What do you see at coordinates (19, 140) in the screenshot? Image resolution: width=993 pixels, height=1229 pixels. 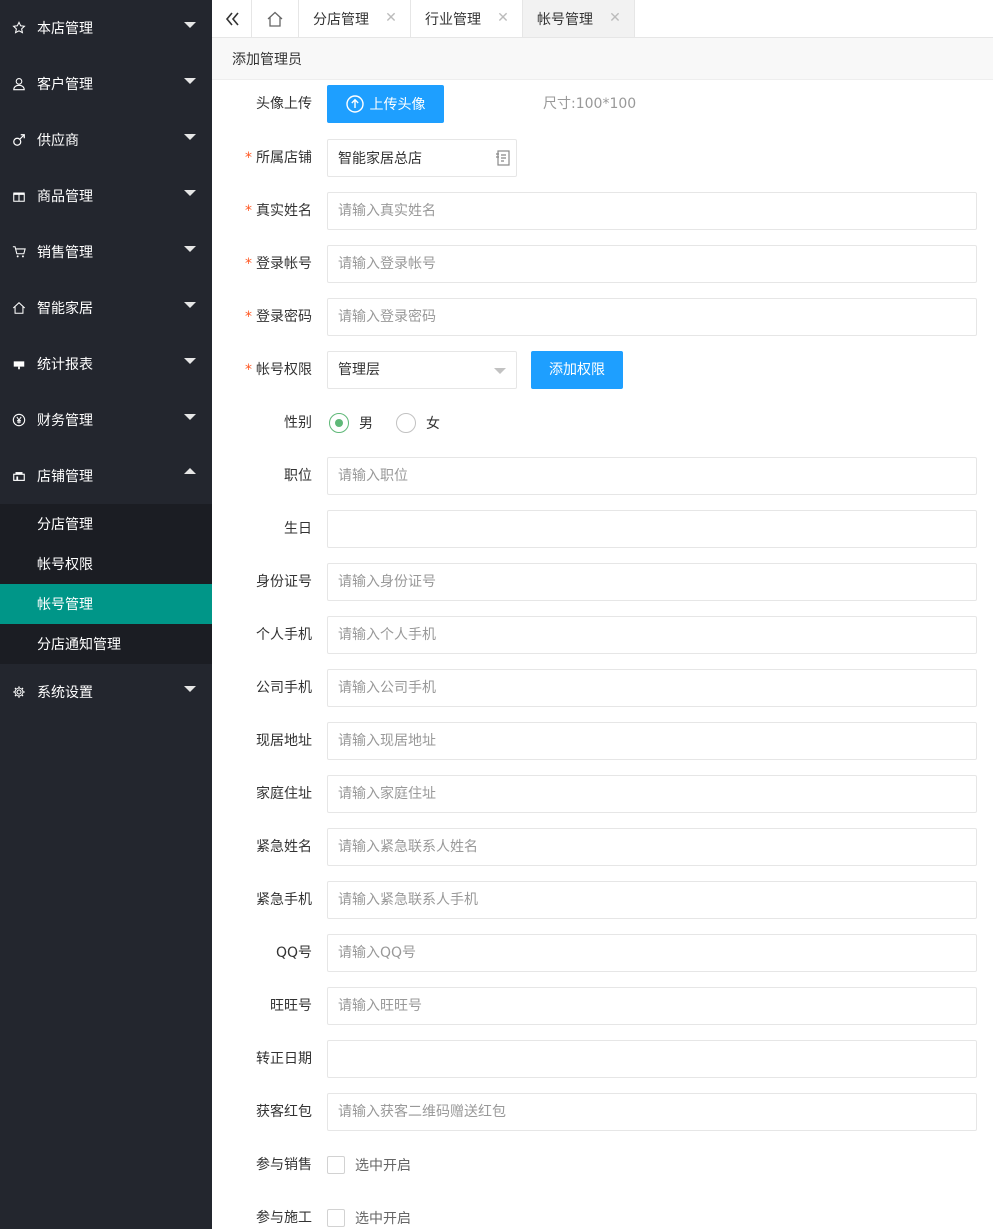 I see `male-icon` at bounding box center [19, 140].